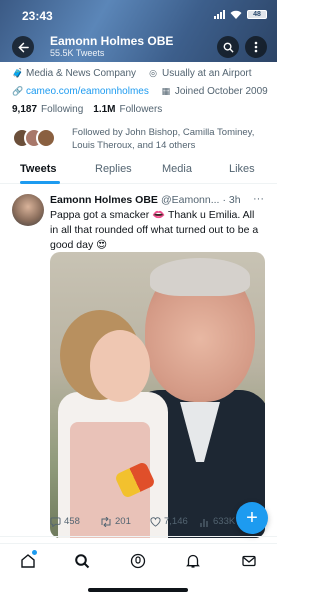  Describe the element at coordinates (40, 182) in the screenshot. I see `active-tab-indicator` at that location.